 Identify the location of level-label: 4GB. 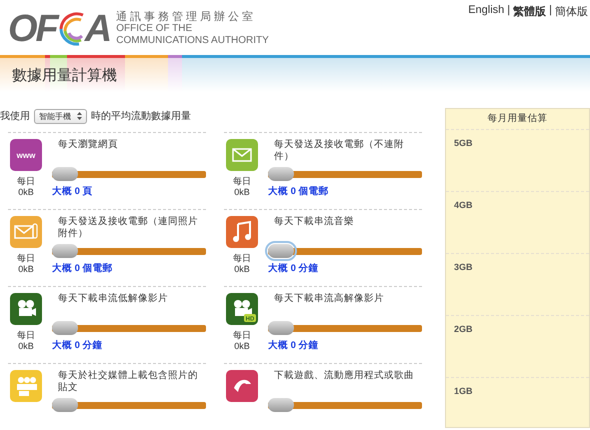
(463, 205).